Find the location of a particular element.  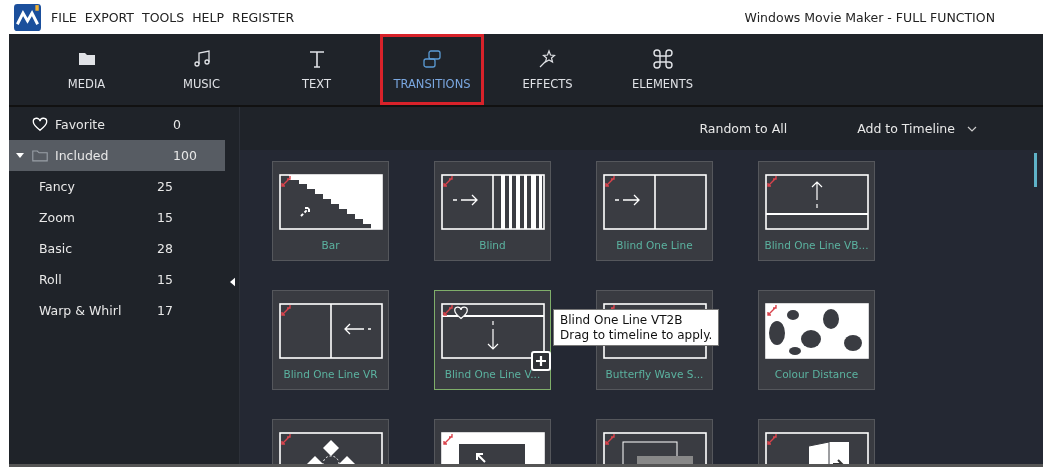

tile-label: Bar is located at coordinates (330, 245).